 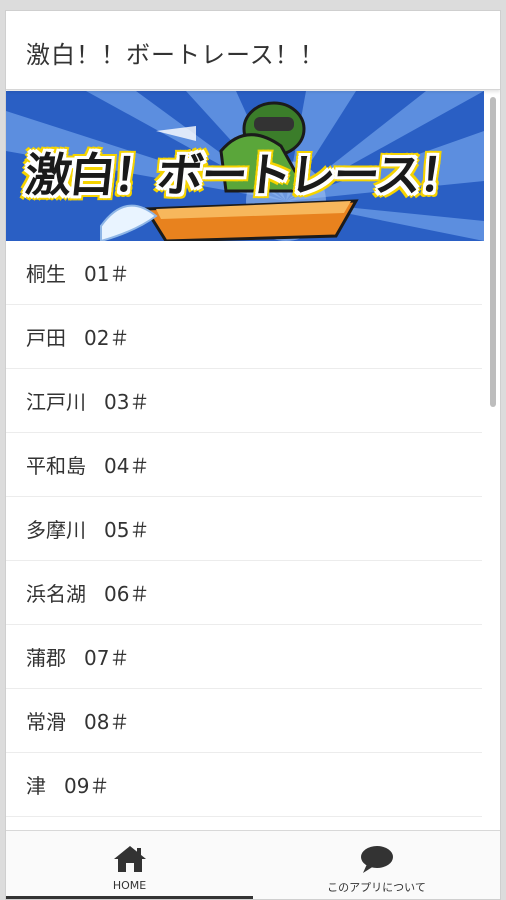 What do you see at coordinates (107, 274) in the screenshot?
I see `venue-code: 01＃` at bounding box center [107, 274].